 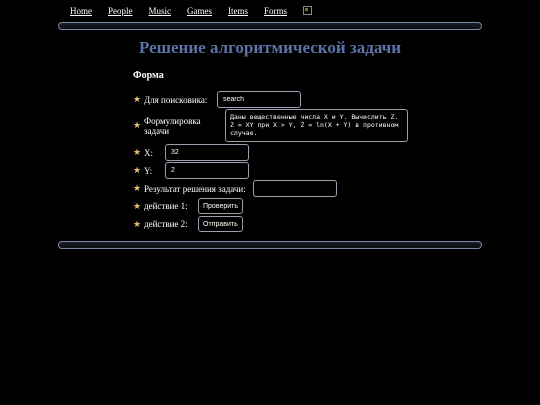 I want to click on action2-label: действие 2:, so click(x=166, y=224).